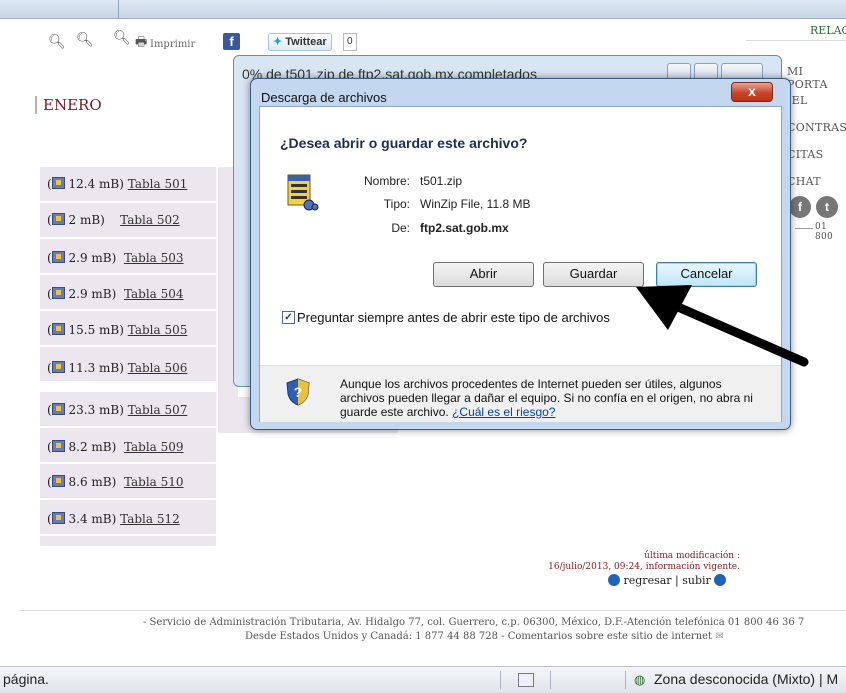 Image resolution: width=846 pixels, height=693 pixels. I want to click on table-cell: ( 8.6 mB) Tabla 510, so click(115, 482).